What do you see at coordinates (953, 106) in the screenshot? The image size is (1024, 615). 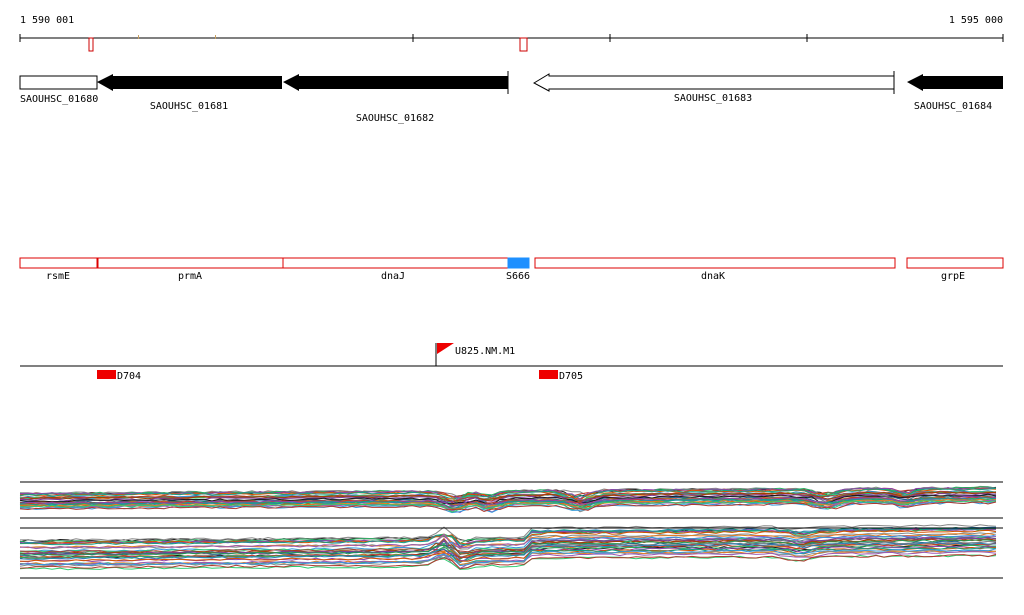 I see `gene-label-saouhsc-01684: SAOUHSC_01684` at bounding box center [953, 106].